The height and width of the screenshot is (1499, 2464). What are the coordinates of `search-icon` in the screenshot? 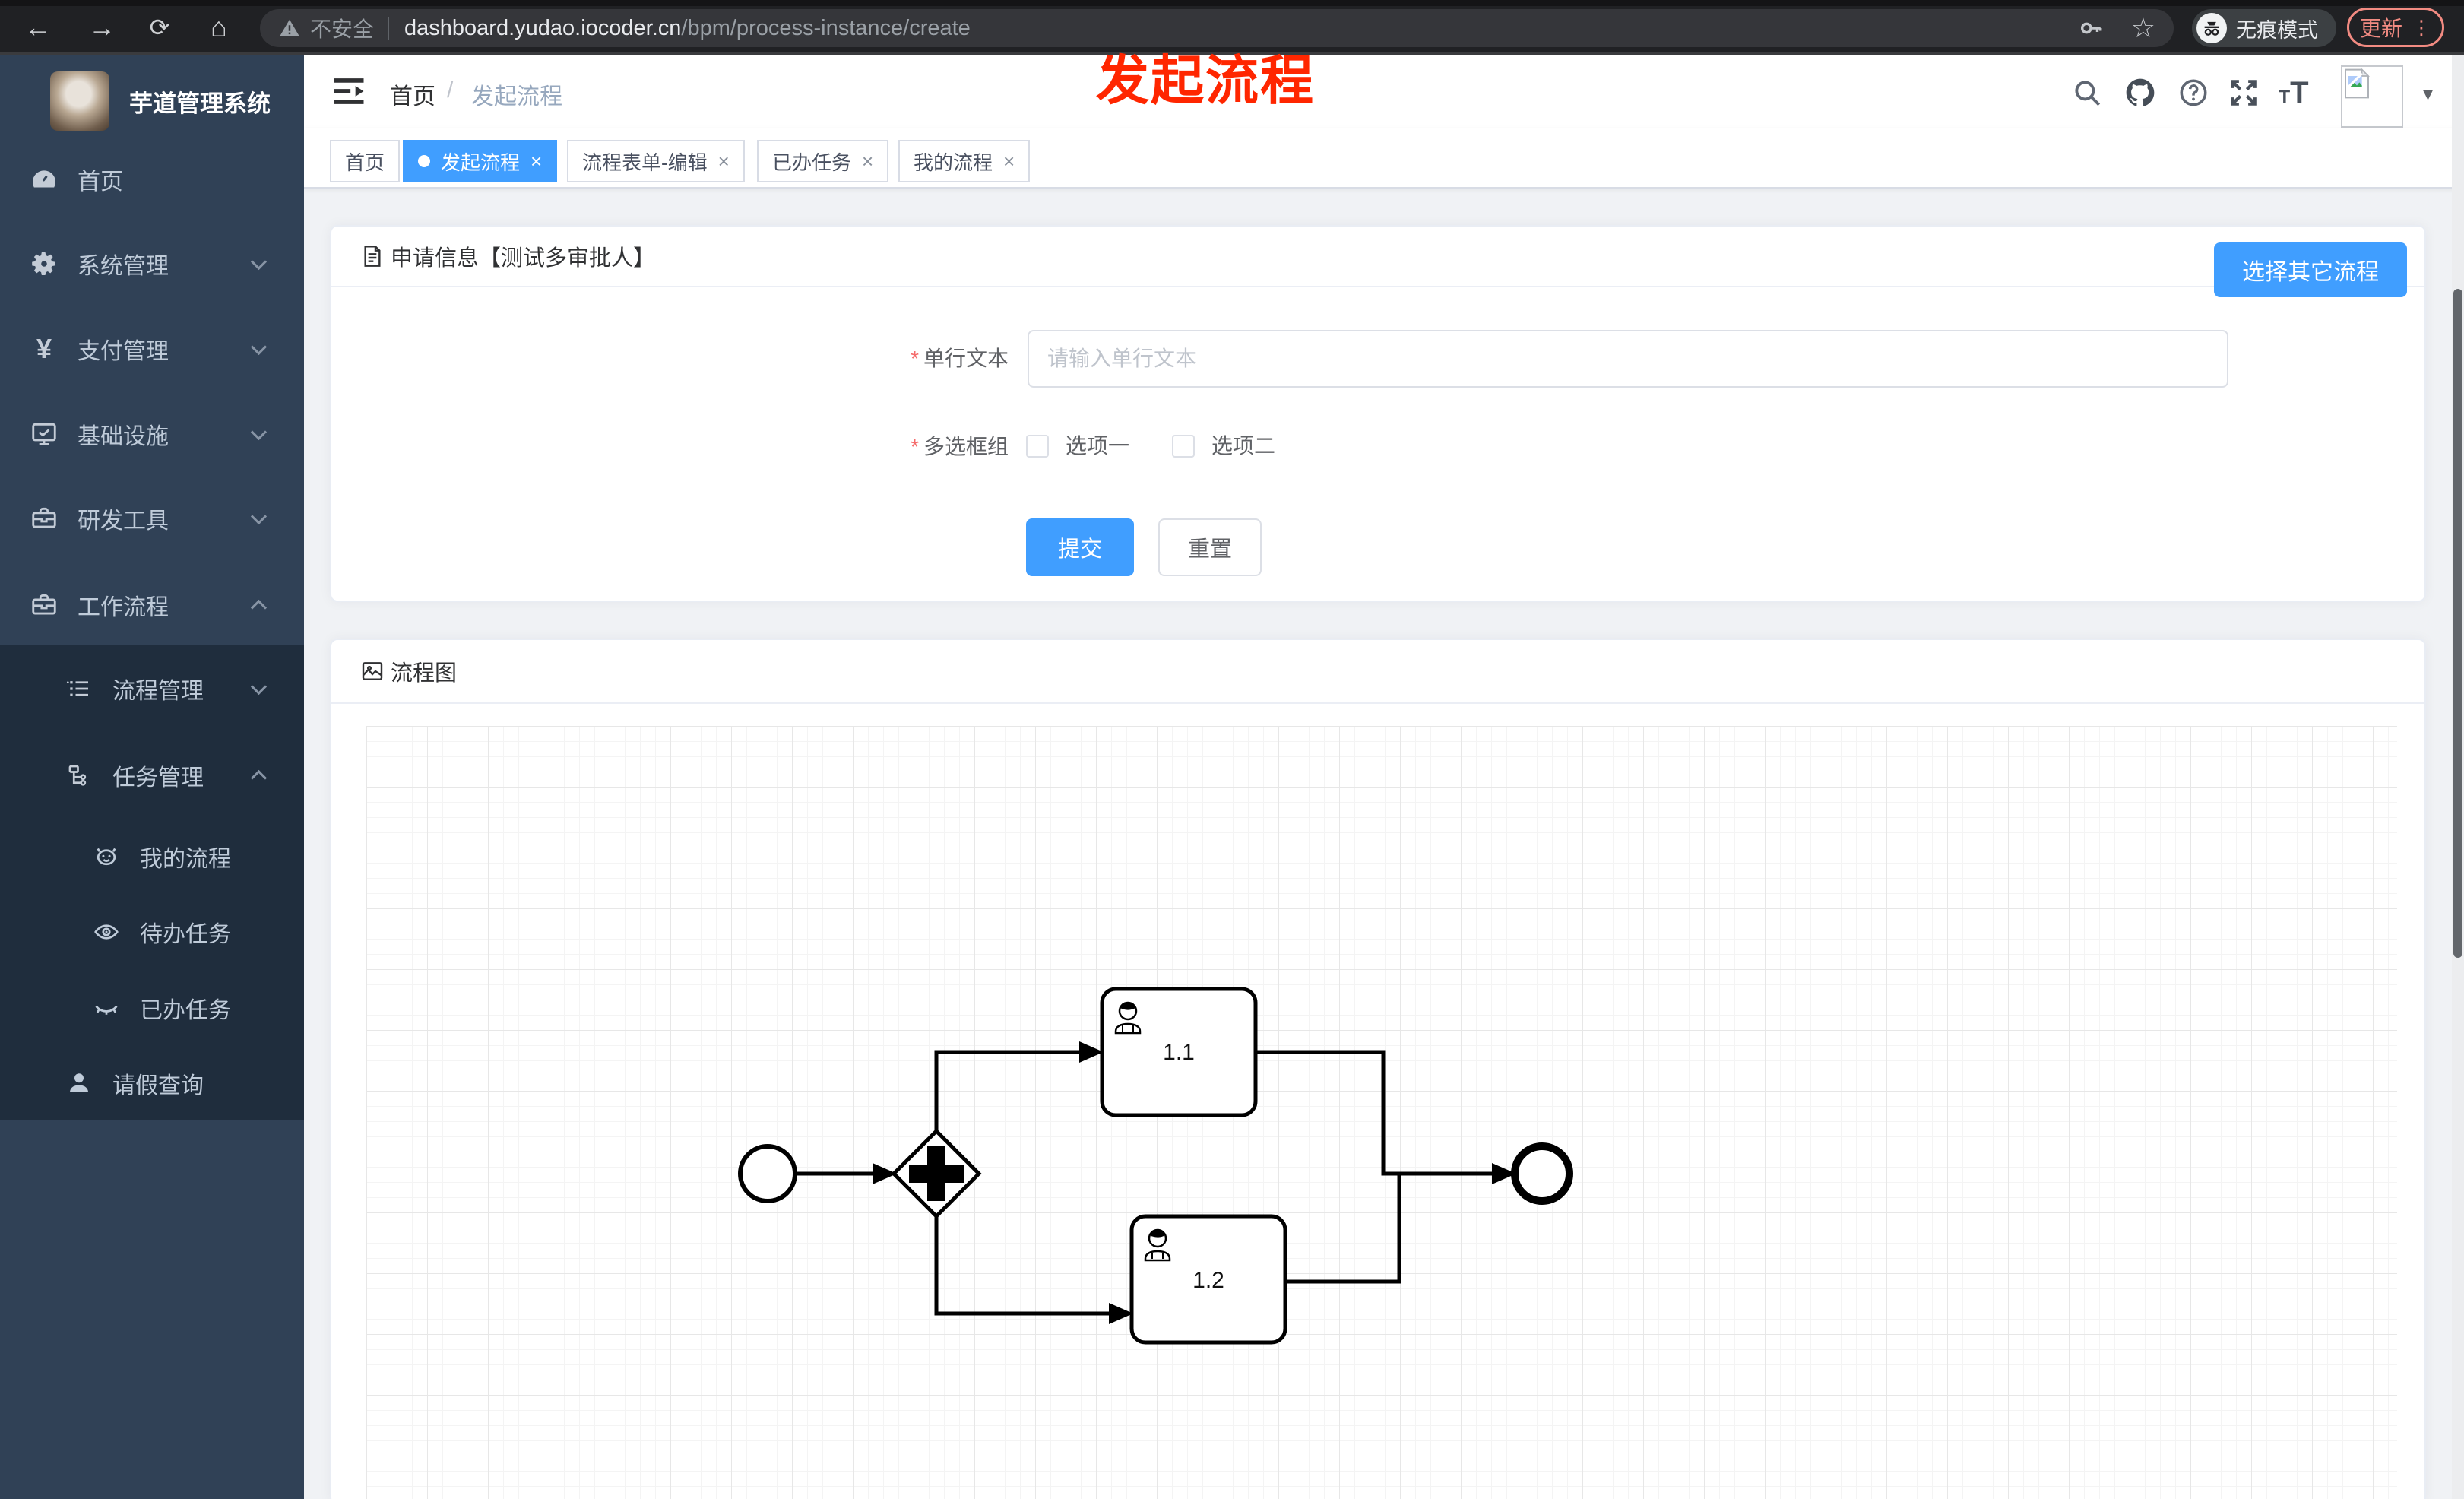 It's located at (2087, 93).